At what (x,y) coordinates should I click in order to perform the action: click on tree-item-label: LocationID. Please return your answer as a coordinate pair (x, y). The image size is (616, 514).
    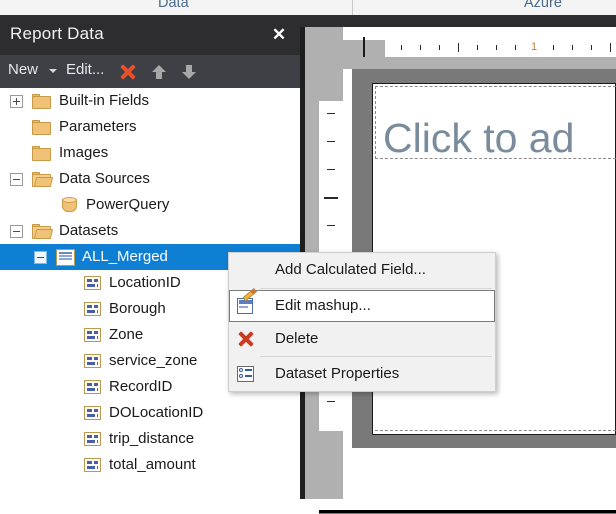
    Looking at the image, I should click on (145, 282).